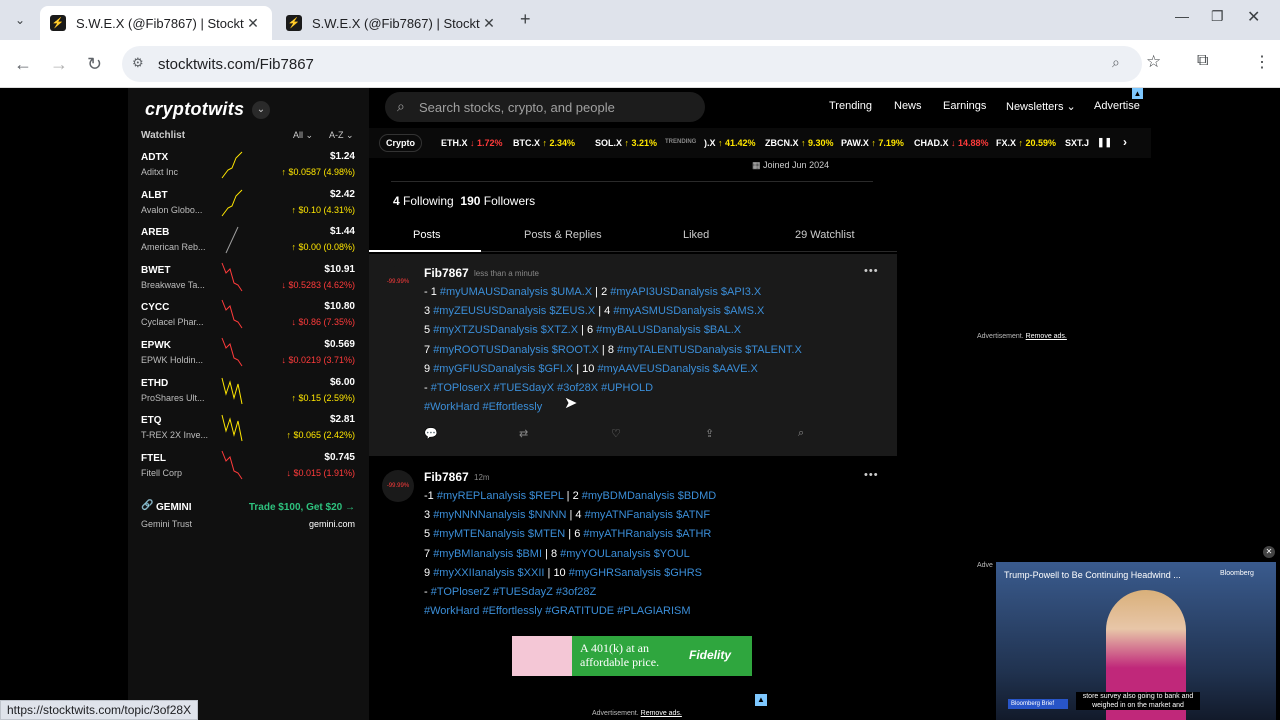 The image size is (1280, 720). Describe the element at coordinates (138, 63) in the screenshot. I see `site-info-icon: ⚙` at that location.